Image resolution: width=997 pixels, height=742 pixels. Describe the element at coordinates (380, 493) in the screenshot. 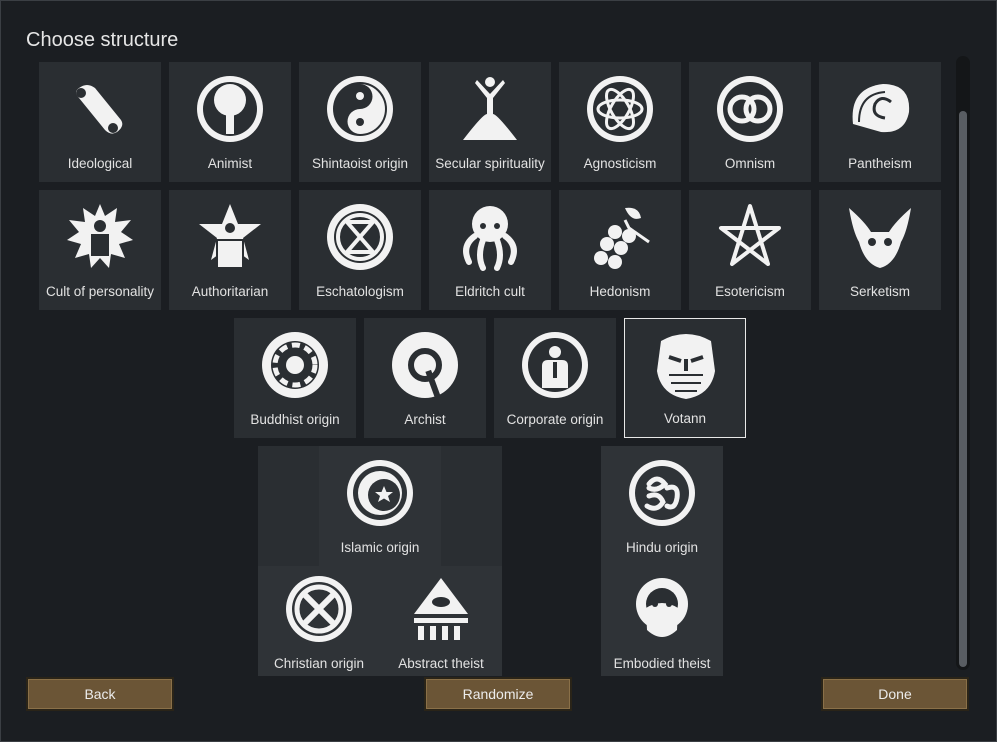

I see `crescent-star-icon` at that location.